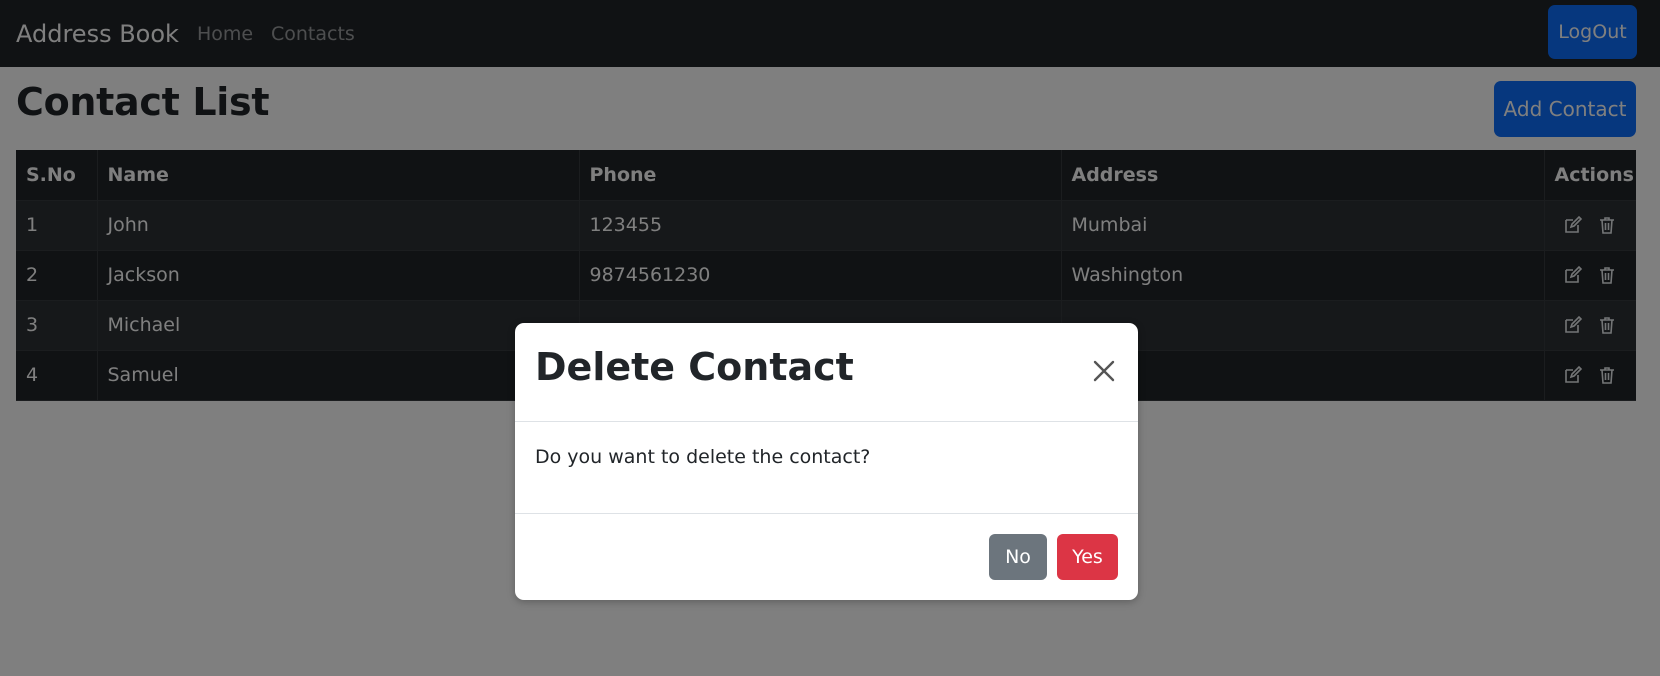 The image size is (1660, 676). Describe the element at coordinates (1087, 557) in the screenshot. I see `yes-button: Yes` at that location.